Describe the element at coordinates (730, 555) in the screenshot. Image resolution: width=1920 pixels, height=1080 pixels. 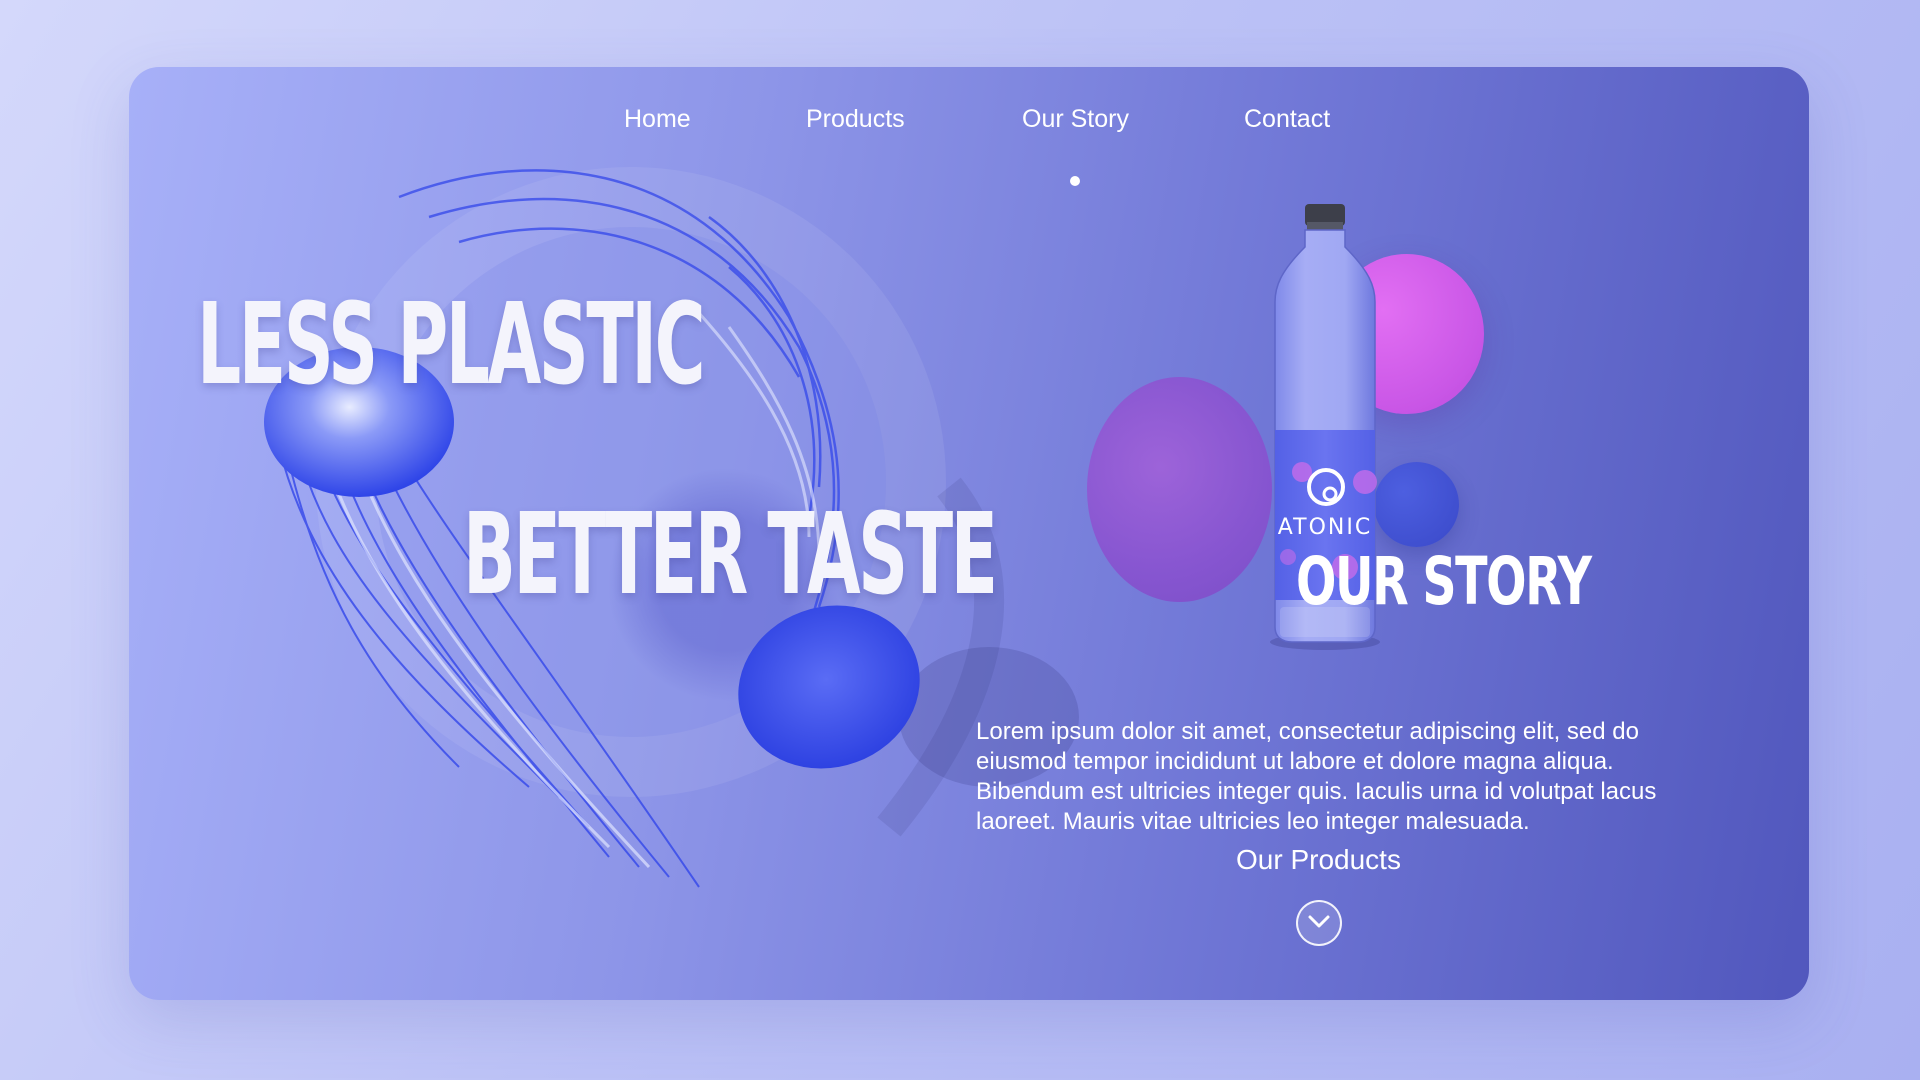
I see `hero-headline-line-2: BETTER TASTE` at that location.